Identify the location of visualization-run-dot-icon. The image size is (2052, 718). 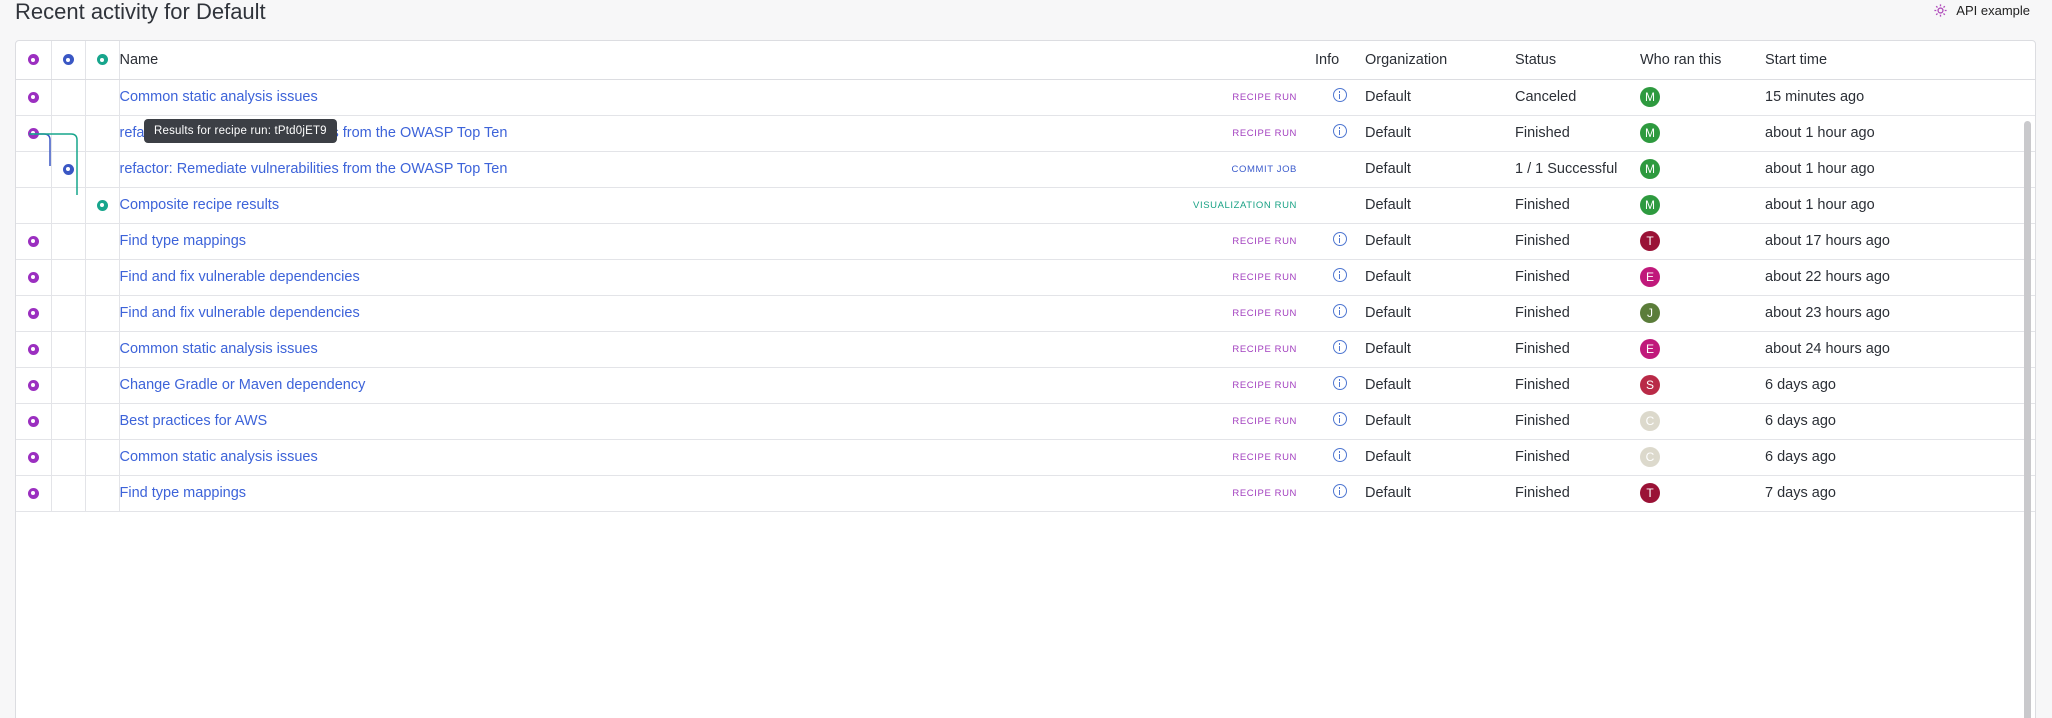
(102, 60).